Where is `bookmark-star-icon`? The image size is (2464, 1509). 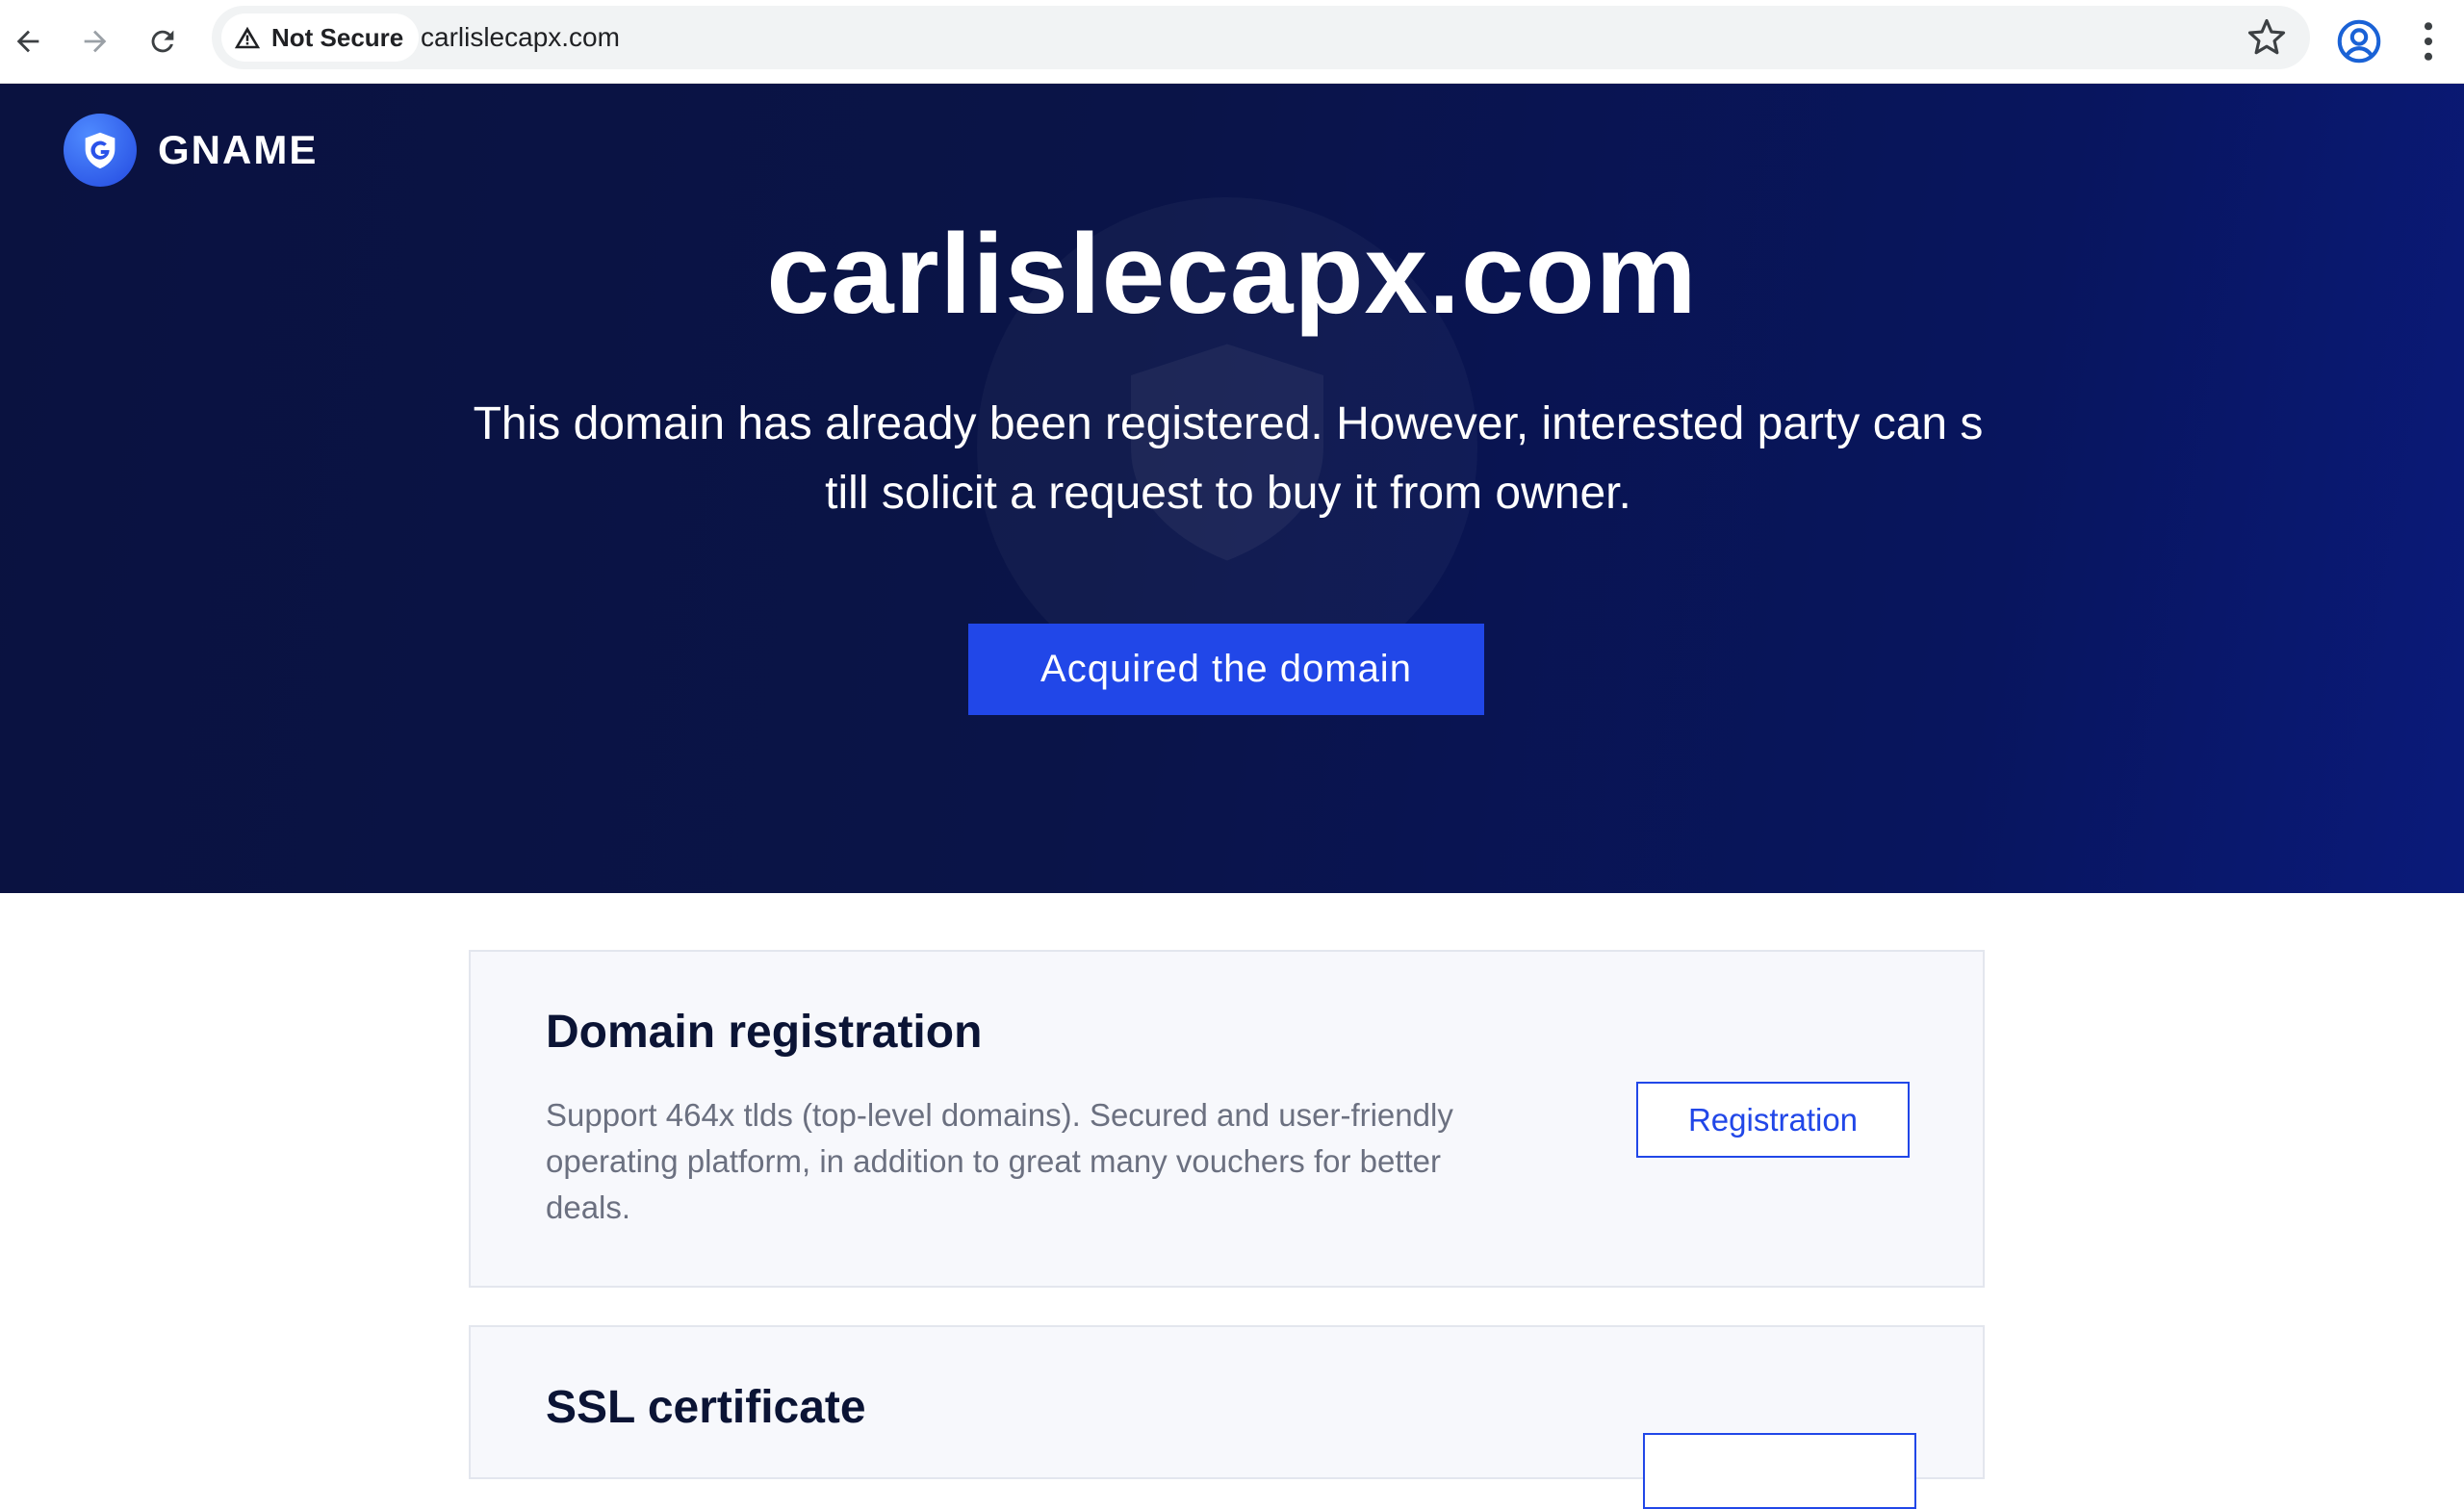 bookmark-star-icon is located at coordinates (2266, 37).